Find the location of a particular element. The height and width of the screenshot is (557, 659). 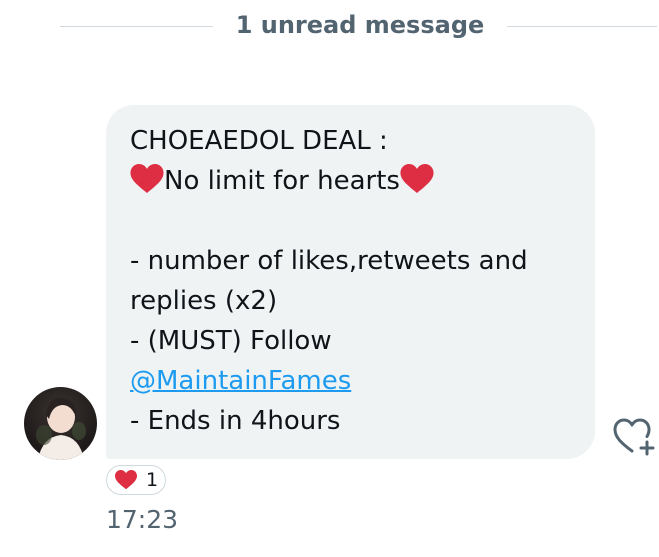

message-line-mention: @MaintainFames is located at coordinates (350, 381).